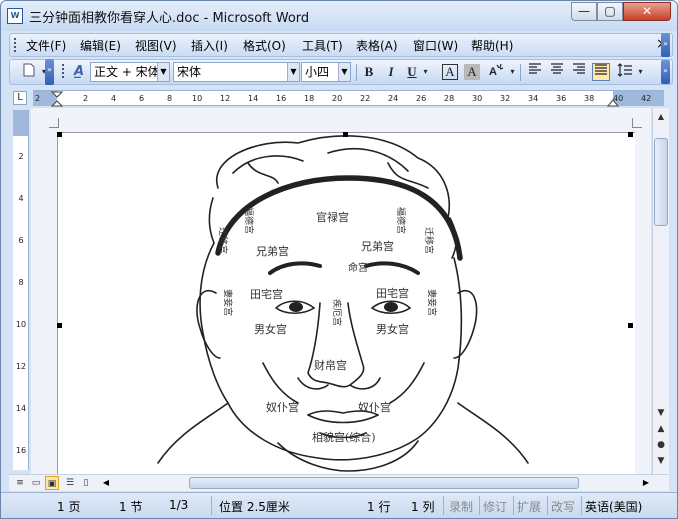  I want to click on formatting-toolbar: ▾ A̲ 正文 + 宋体 ▼ 宋体 ▼ 小四 ▼ B I U ▾ A A A ▾, so click(341, 72).